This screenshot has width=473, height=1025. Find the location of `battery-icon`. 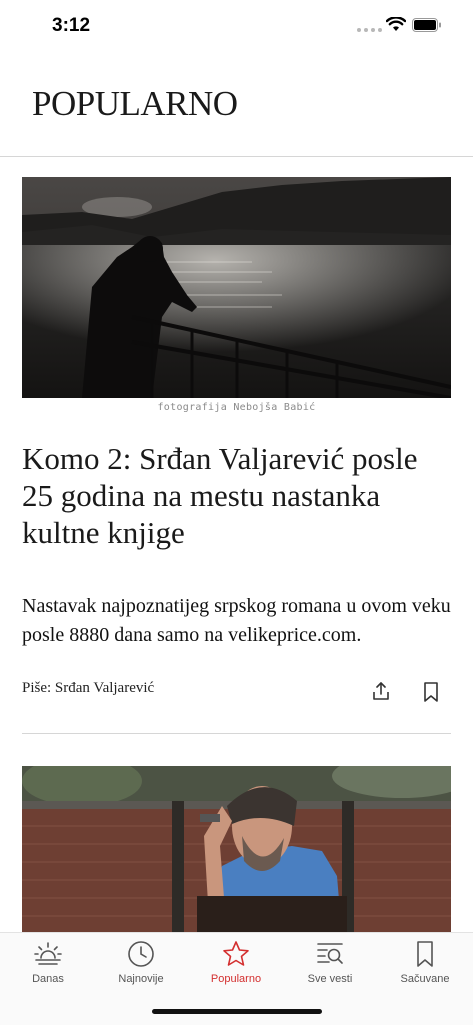

battery-icon is located at coordinates (426, 25).